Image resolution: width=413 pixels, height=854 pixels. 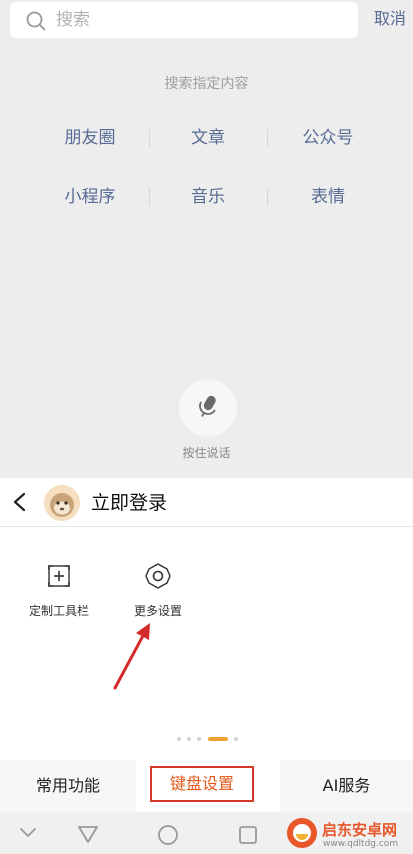 What do you see at coordinates (157, 611) in the screenshot?
I see `more-settings-label: 更多设置` at bounding box center [157, 611].